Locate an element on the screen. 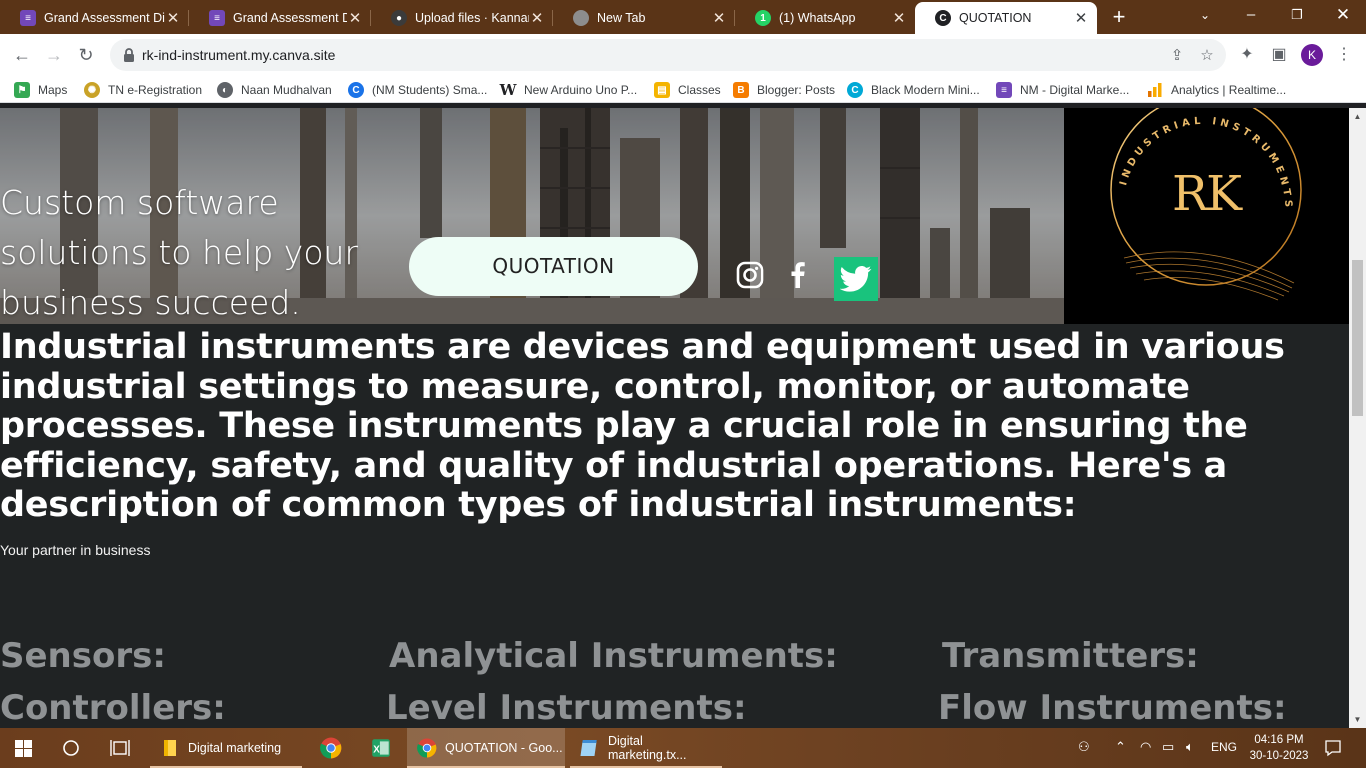  page-scrollbar: ▲ ▼ is located at coordinates (1357, 418).